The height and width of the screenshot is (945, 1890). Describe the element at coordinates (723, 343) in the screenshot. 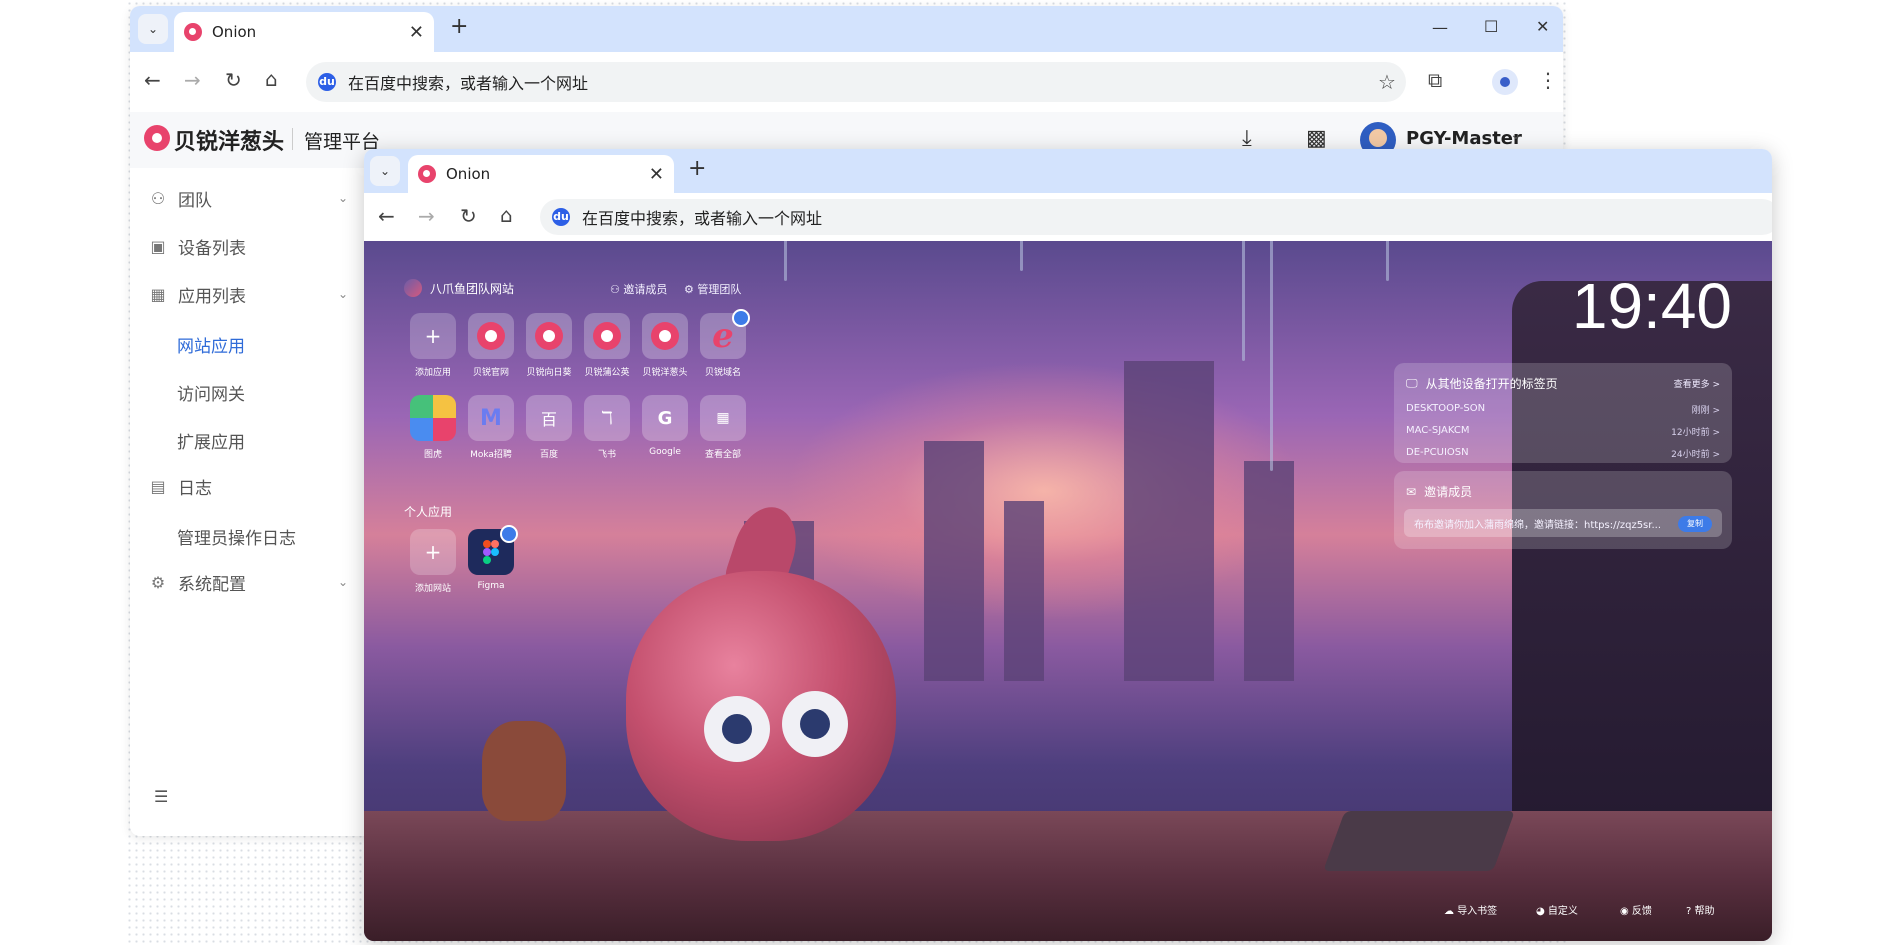

I see `app-domain: e 贝锐域名` at that location.